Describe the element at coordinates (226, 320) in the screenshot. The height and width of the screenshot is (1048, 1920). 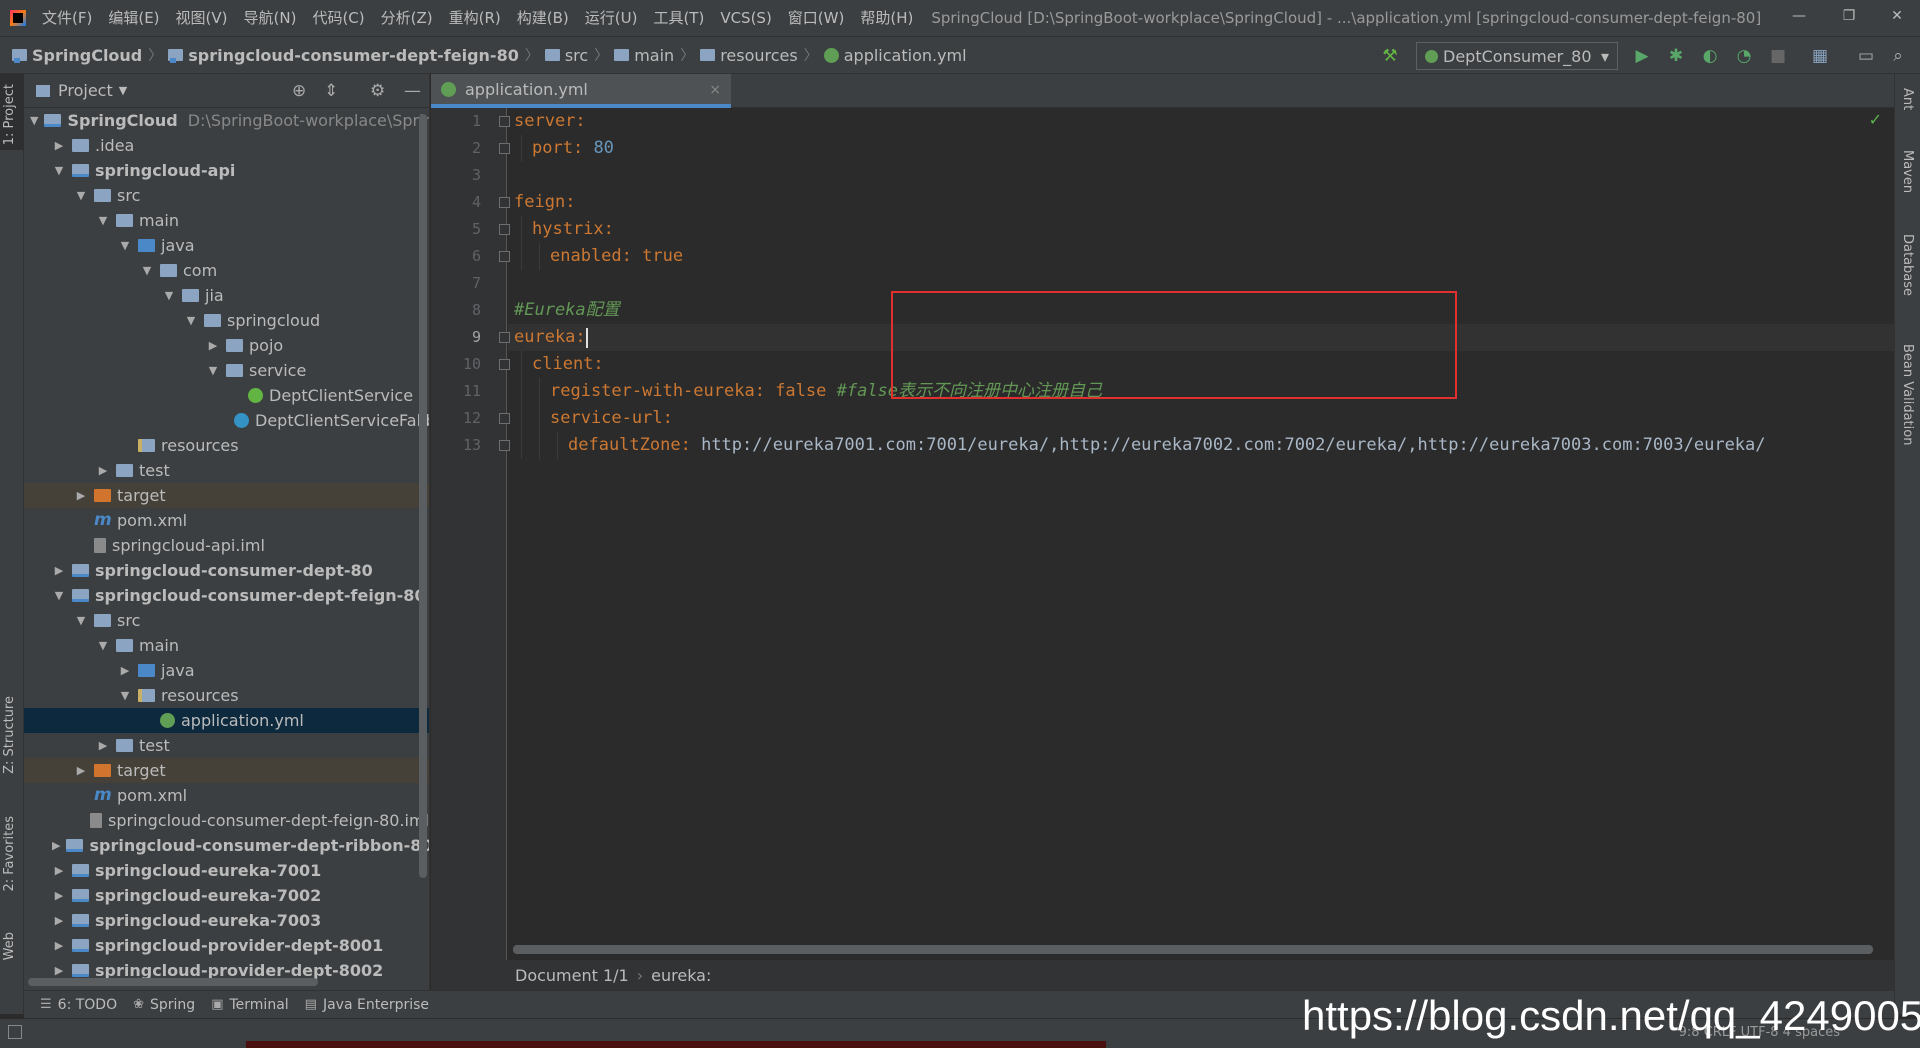
I see `tree-item: ▼ springcloud` at that location.